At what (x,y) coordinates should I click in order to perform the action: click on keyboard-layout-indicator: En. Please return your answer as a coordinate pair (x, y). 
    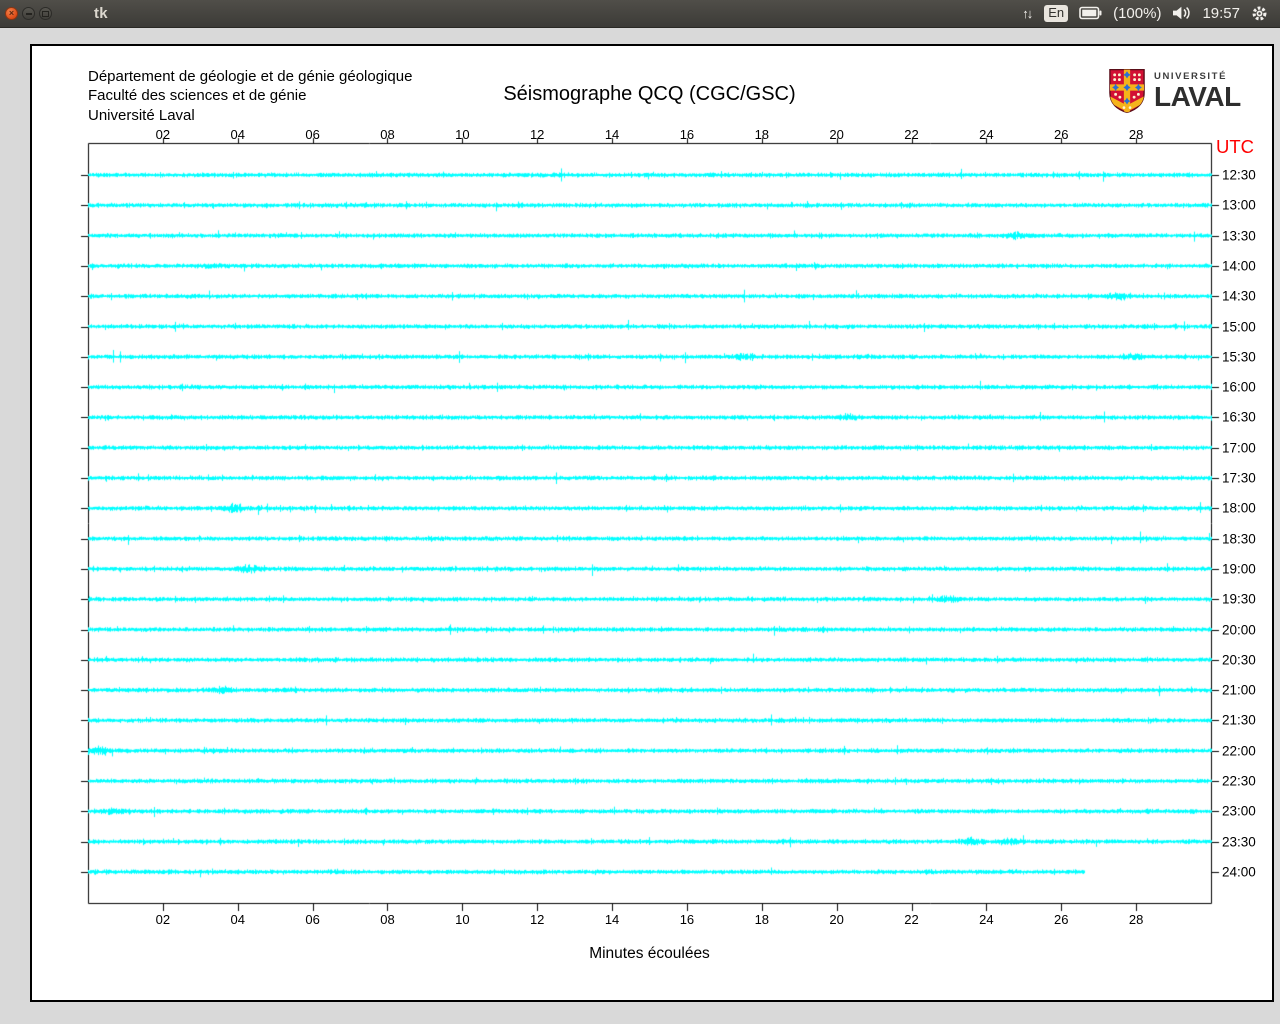
    Looking at the image, I should click on (1056, 13).